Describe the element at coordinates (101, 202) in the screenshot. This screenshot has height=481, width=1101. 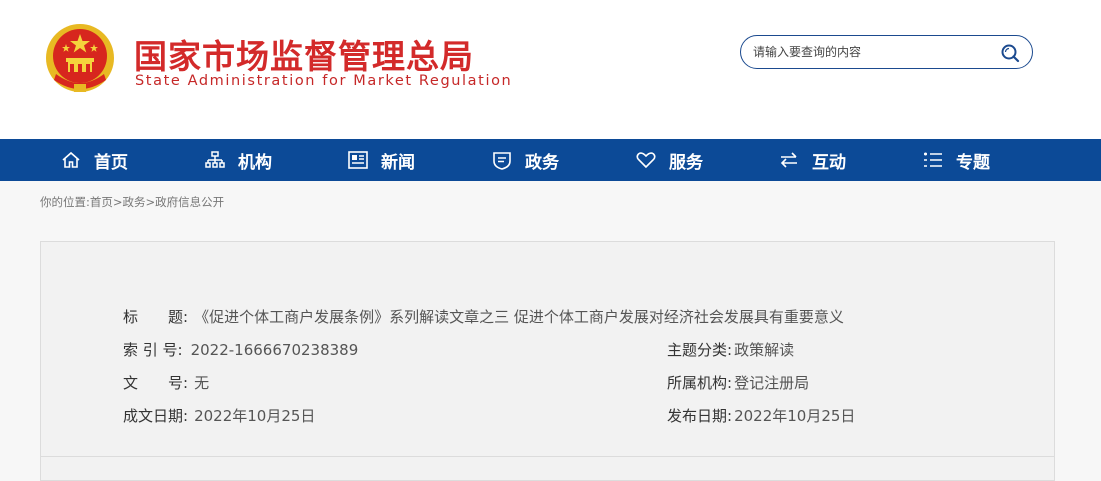
I see `breadcrumb-link-home: 首页` at that location.